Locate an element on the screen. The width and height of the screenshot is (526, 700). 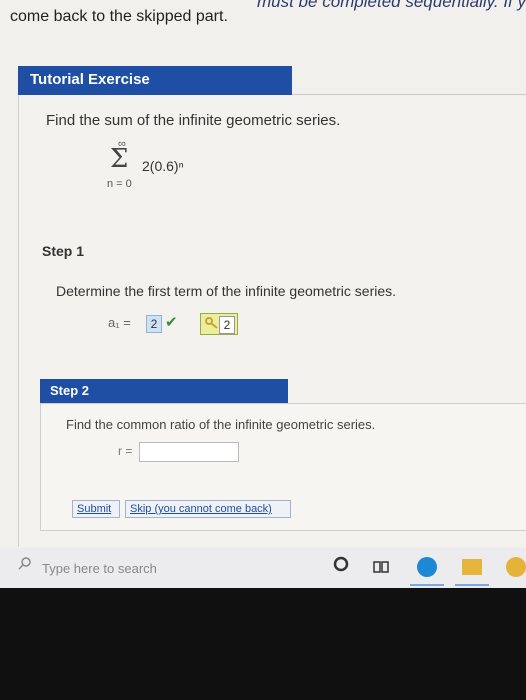
top-instruction-text: come back to the skipped part. is located at coordinates (119, 16).